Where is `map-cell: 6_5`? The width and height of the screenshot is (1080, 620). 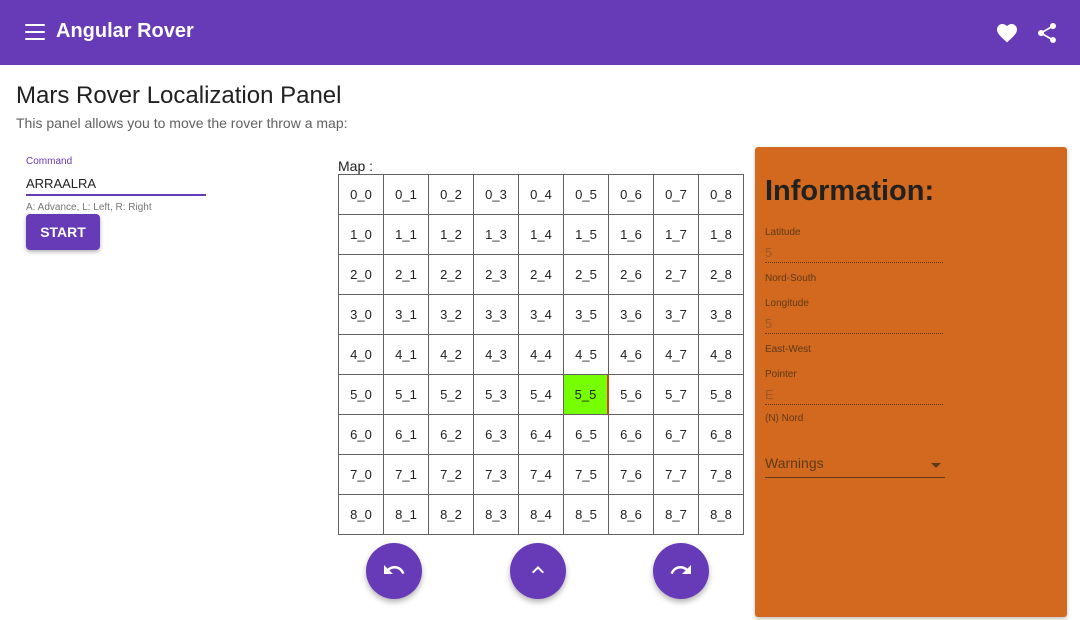
map-cell: 6_5 is located at coordinates (586, 435).